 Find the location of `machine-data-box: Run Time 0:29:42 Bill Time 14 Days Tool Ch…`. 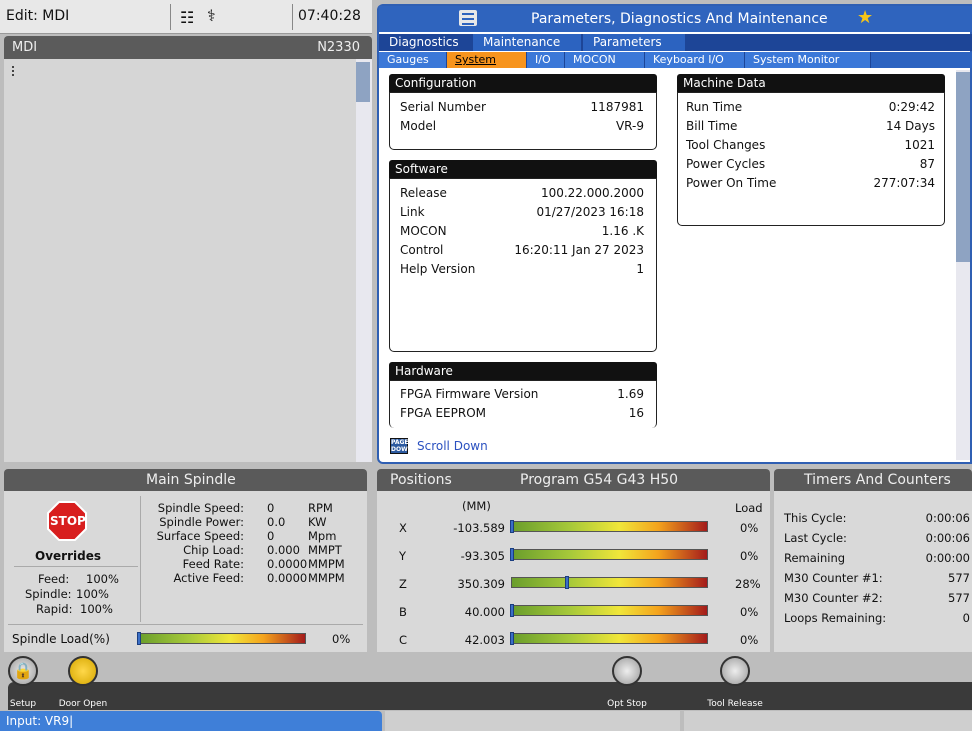

machine-data-box: Run Time 0:29:42 Bill Time 14 Days Tool Ch… is located at coordinates (811, 159).